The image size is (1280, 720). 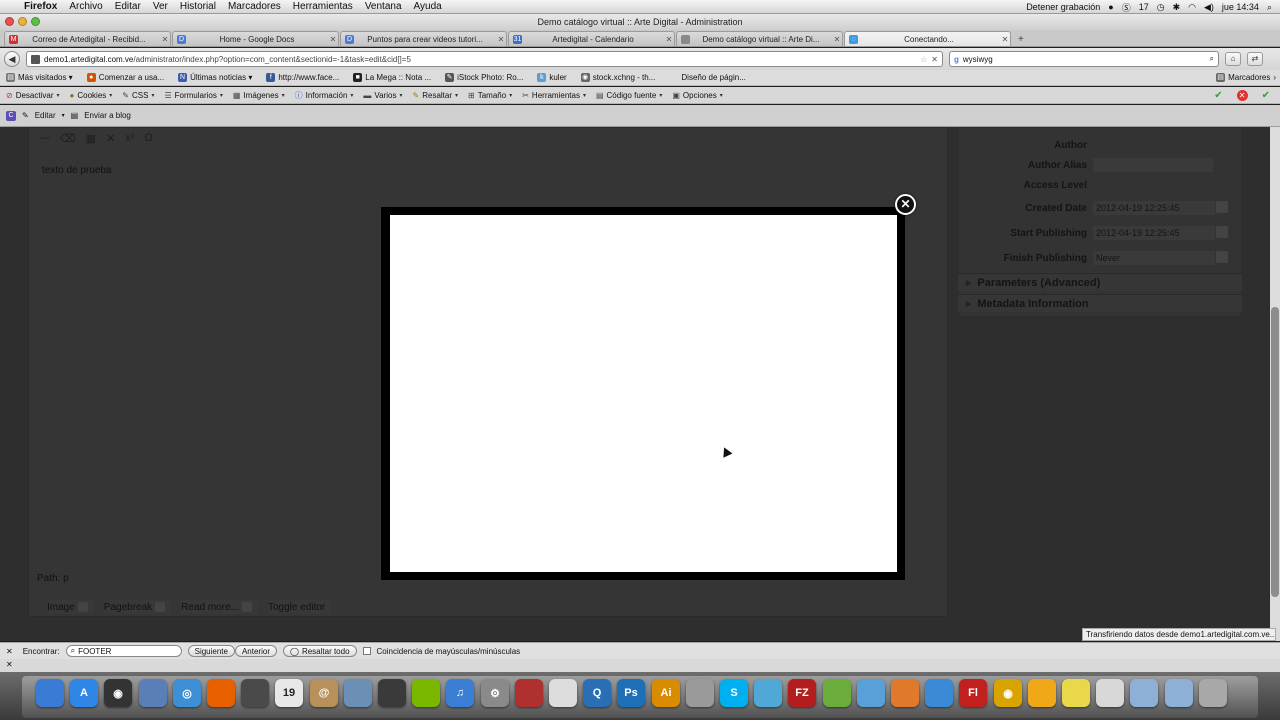 I want to click on subscript-icon: x², so click(x=129, y=138).